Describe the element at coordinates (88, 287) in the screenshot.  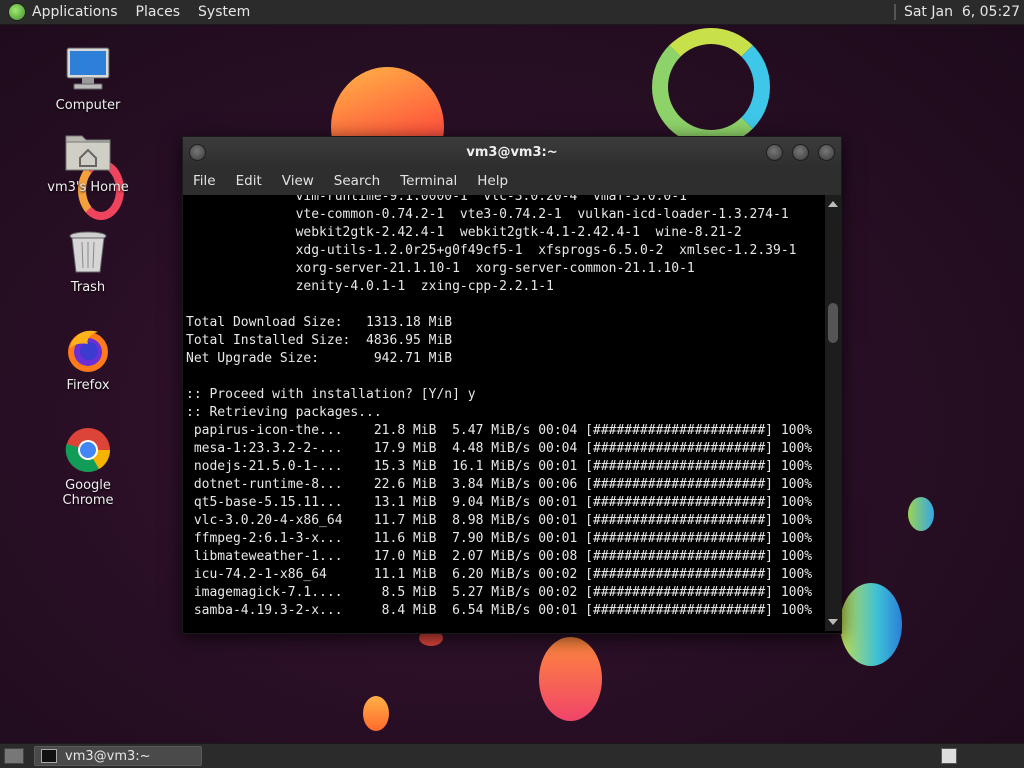
I see `desktop-icon-label: Trash` at that location.